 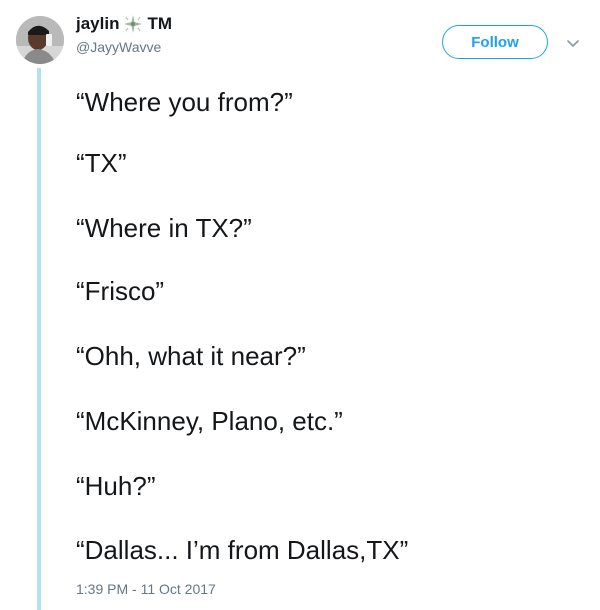 What do you see at coordinates (184, 102) in the screenshot?
I see `tweet-text-line: “Where you from?”` at bounding box center [184, 102].